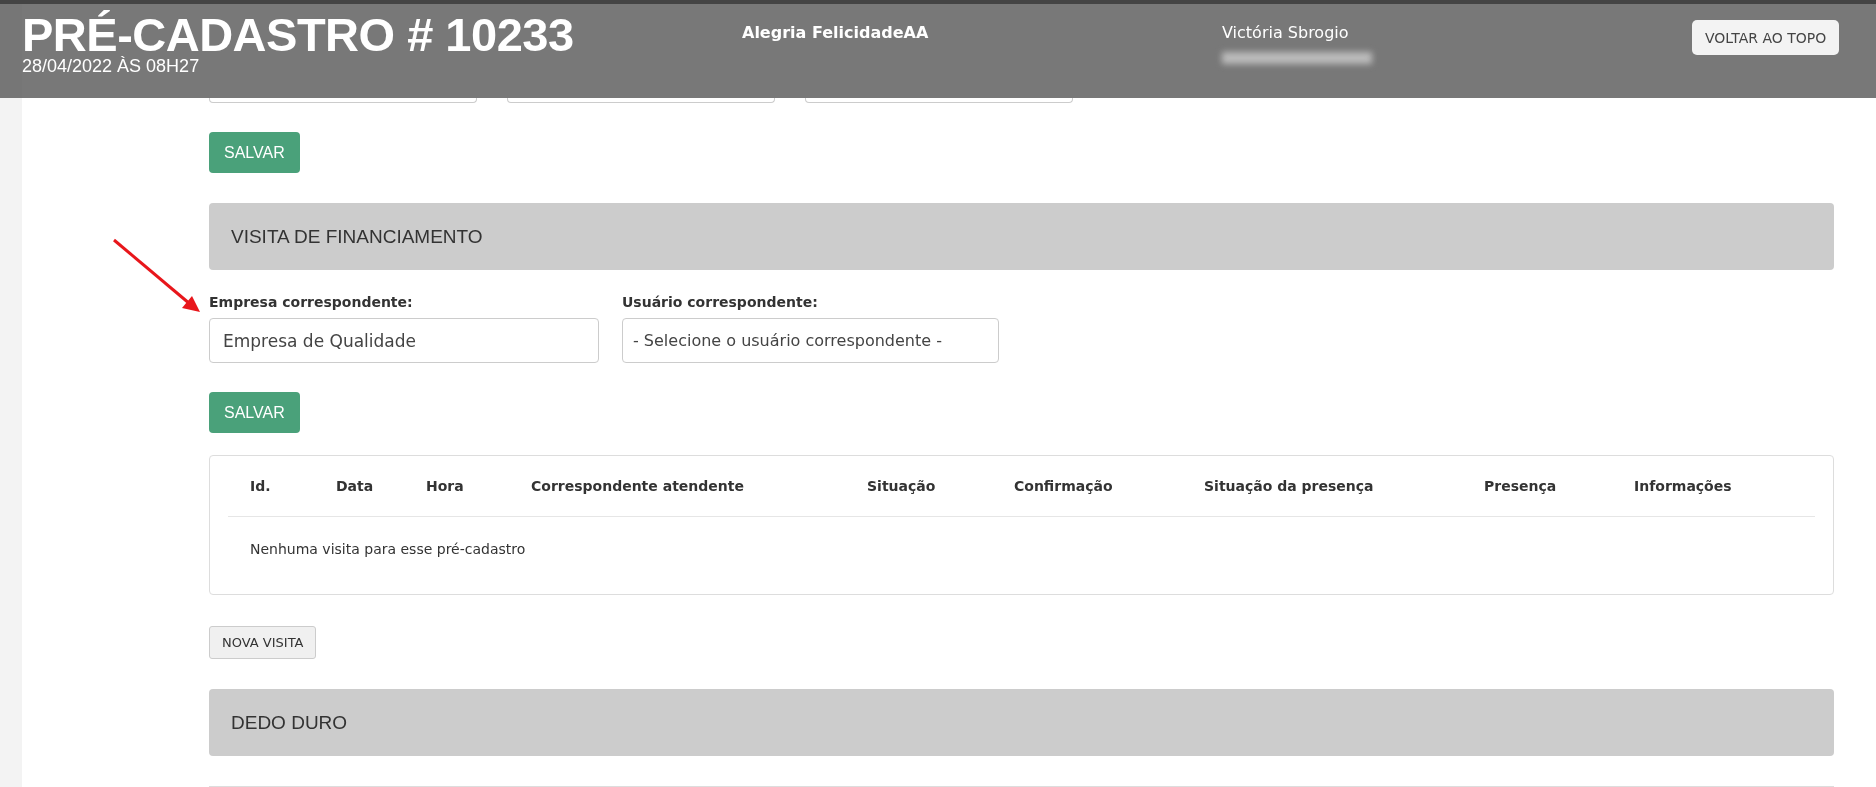  What do you see at coordinates (1520, 486) in the screenshot?
I see `column-header: Presença` at bounding box center [1520, 486].